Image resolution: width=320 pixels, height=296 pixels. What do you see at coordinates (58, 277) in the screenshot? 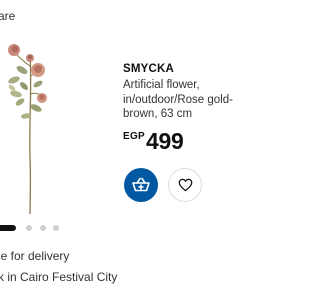
I see `store-availability: k in Cairo Festival City` at bounding box center [58, 277].